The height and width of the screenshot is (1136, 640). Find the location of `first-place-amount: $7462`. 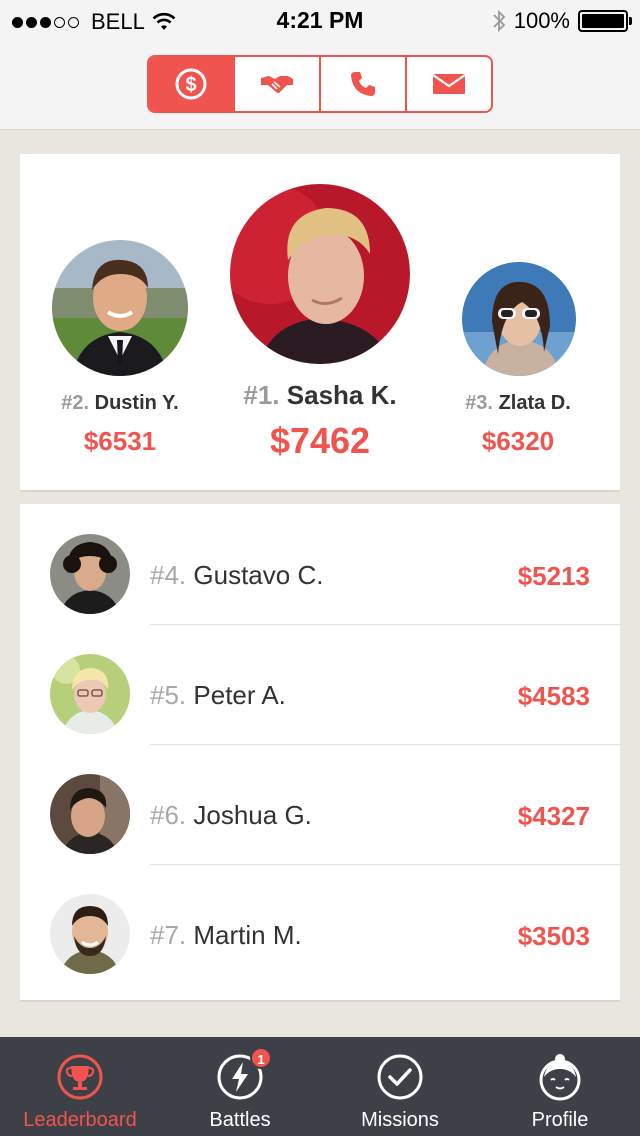

first-place-amount: $7462 is located at coordinates (320, 440).